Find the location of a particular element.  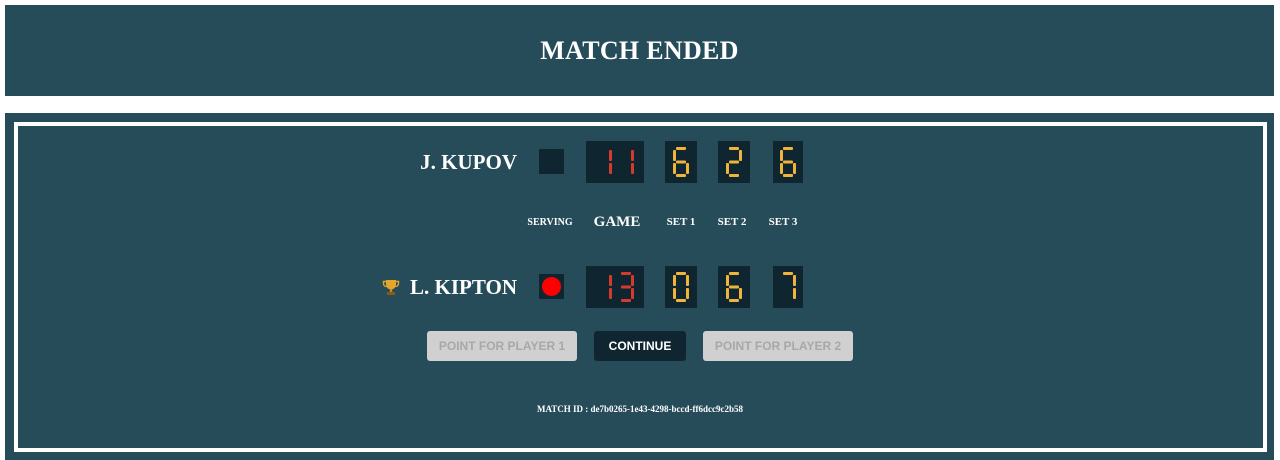

player-1-game-score is located at coordinates (615, 162).